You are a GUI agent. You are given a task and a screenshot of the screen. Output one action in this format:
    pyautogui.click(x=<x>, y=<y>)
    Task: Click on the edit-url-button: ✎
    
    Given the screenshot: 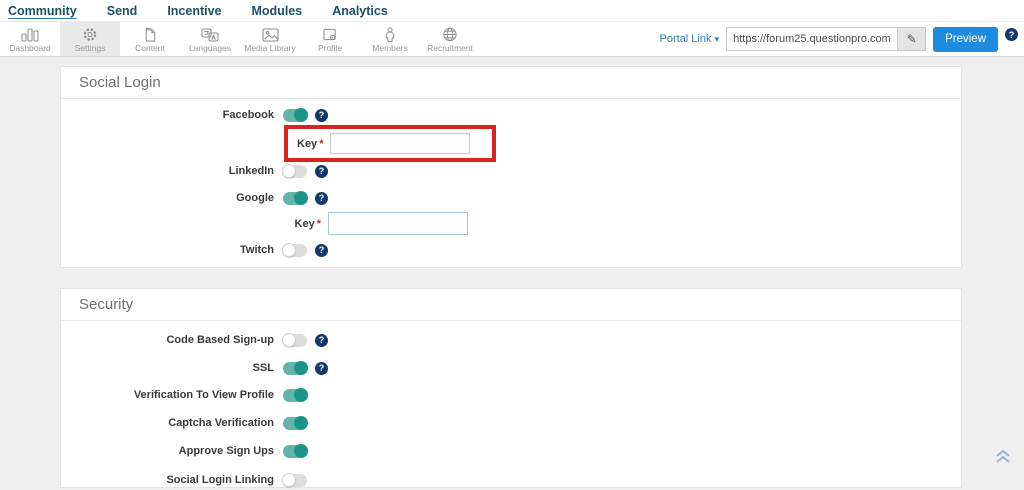 What is the action you would take?
    pyautogui.click(x=912, y=39)
    